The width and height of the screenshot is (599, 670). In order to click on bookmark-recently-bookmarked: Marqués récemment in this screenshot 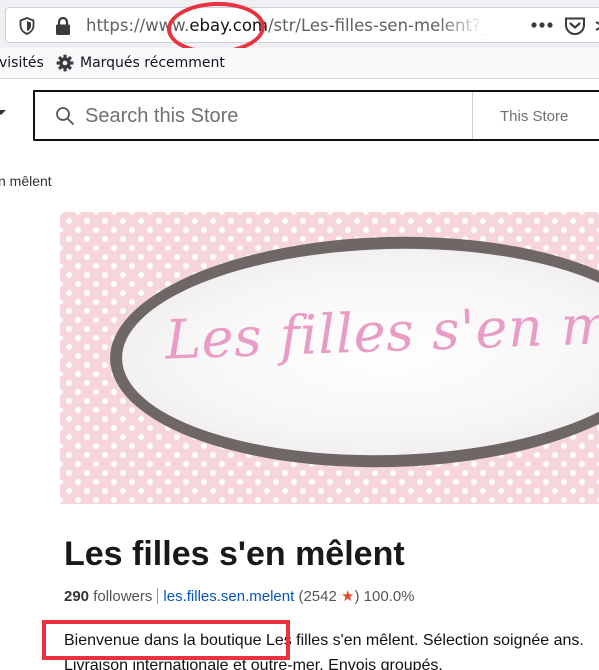, I will do `click(152, 63)`.